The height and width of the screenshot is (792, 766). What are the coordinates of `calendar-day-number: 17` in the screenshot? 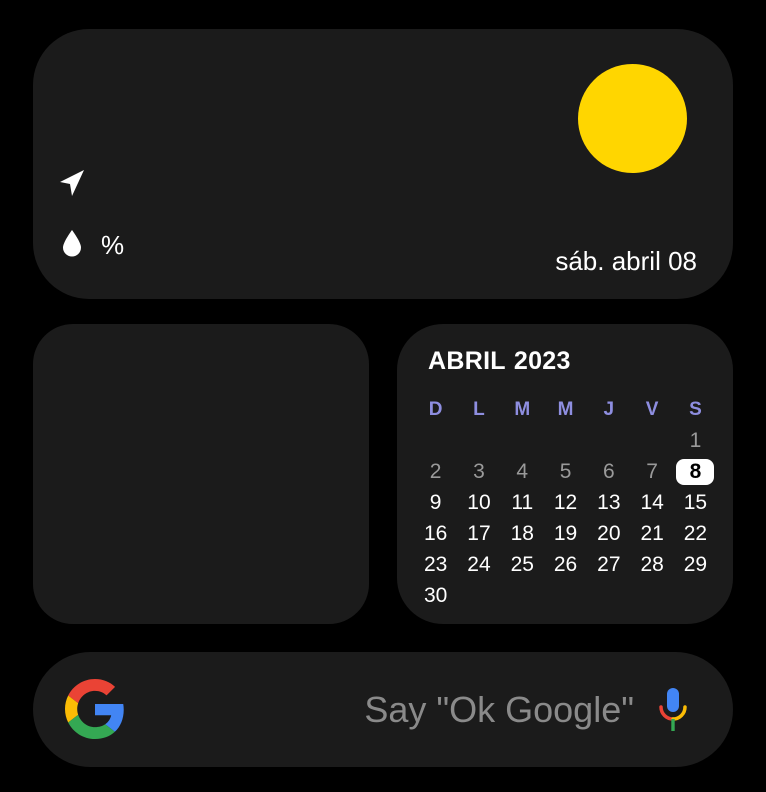 It's located at (479, 533).